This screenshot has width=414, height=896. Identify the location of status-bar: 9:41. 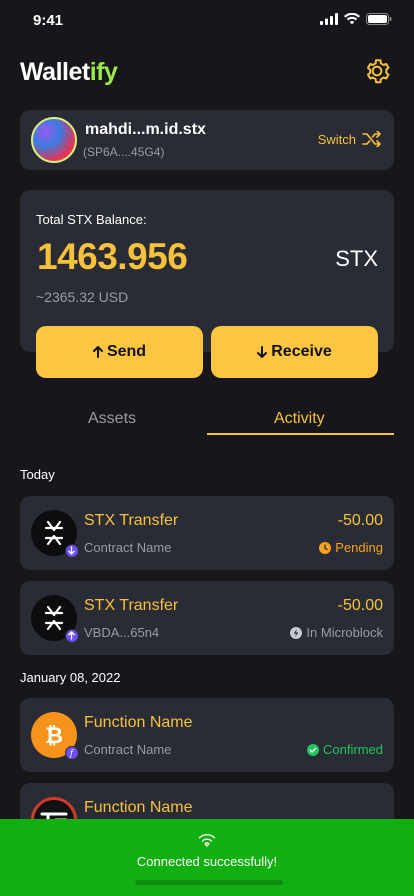
(207, 20).